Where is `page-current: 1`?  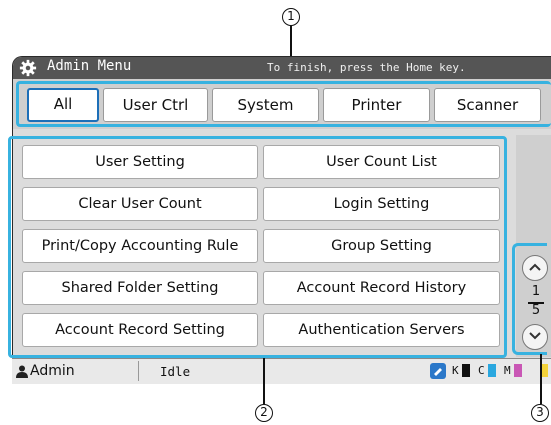
page-current: 1 is located at coordinates (536, 291).